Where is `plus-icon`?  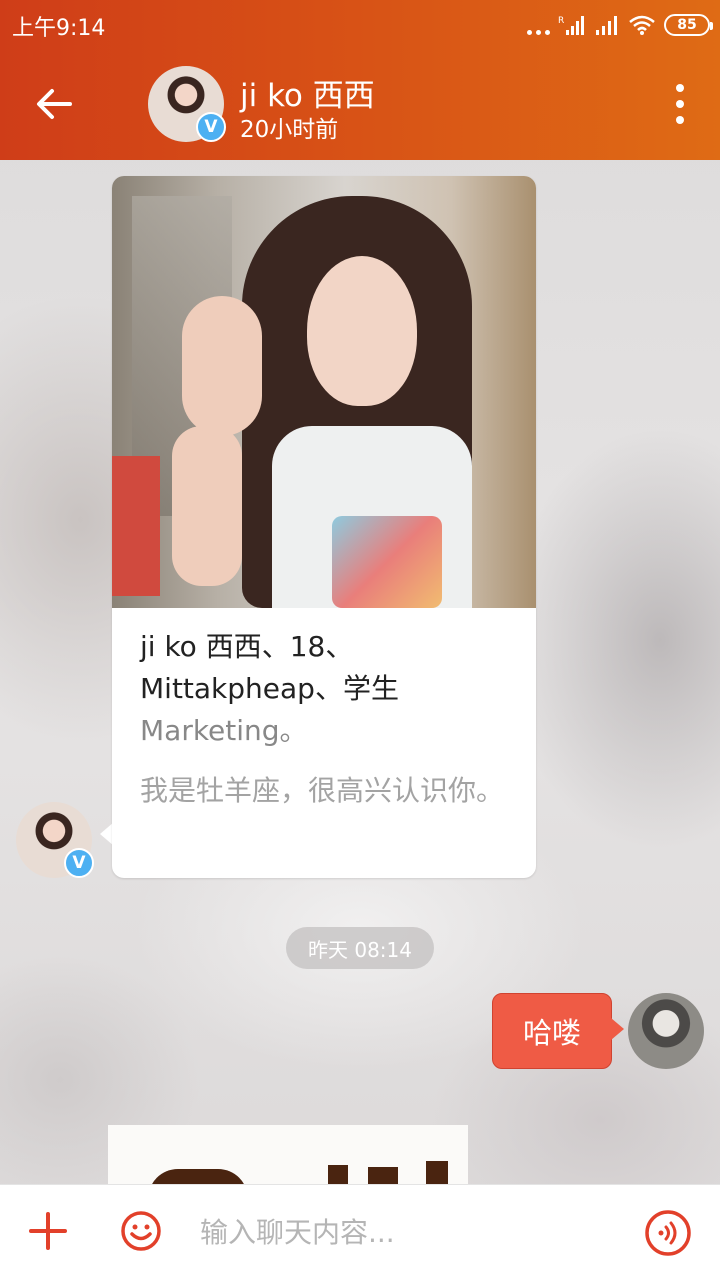
plus-icon is located at coordinates (48, 1231).